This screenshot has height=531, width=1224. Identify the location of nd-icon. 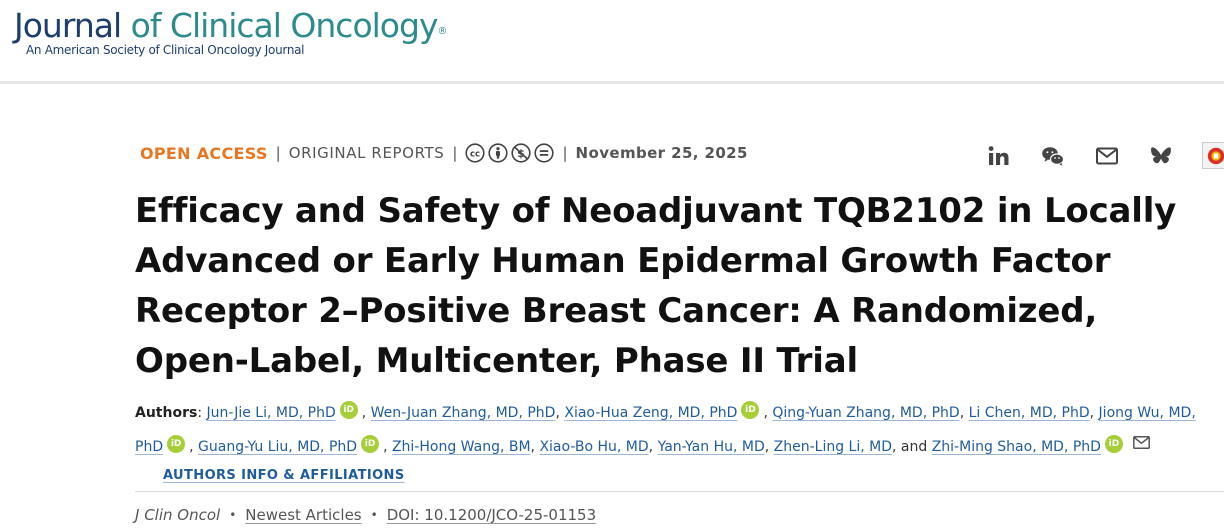
(544, 153).